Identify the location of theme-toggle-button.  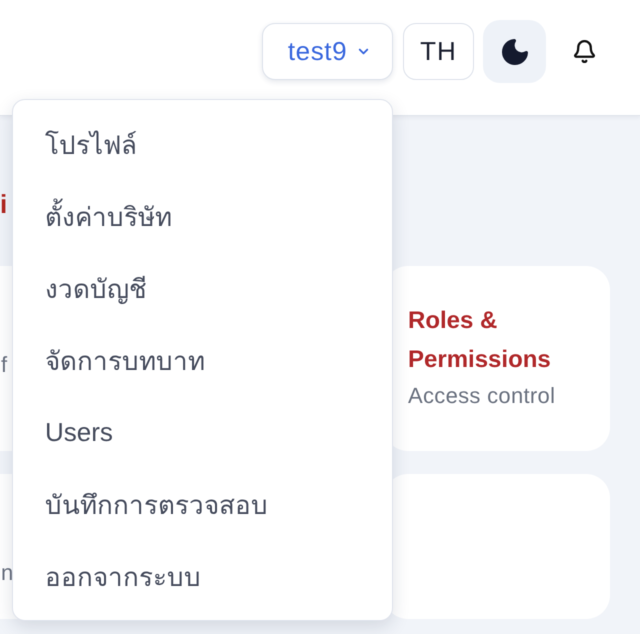
(514, 51).